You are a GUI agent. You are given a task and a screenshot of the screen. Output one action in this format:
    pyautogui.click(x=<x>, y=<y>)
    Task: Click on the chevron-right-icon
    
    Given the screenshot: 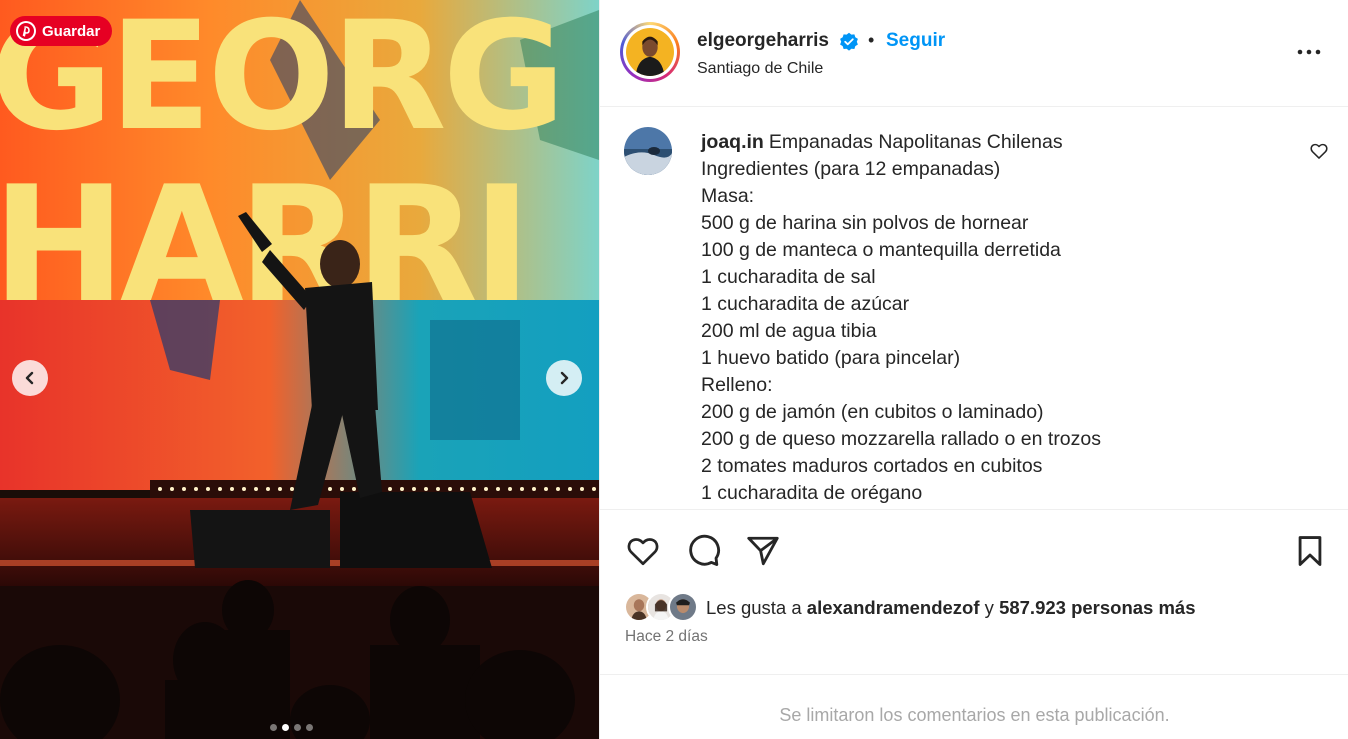 What is the action you would take?
    pyautogui.click(x=564, y=378)
    